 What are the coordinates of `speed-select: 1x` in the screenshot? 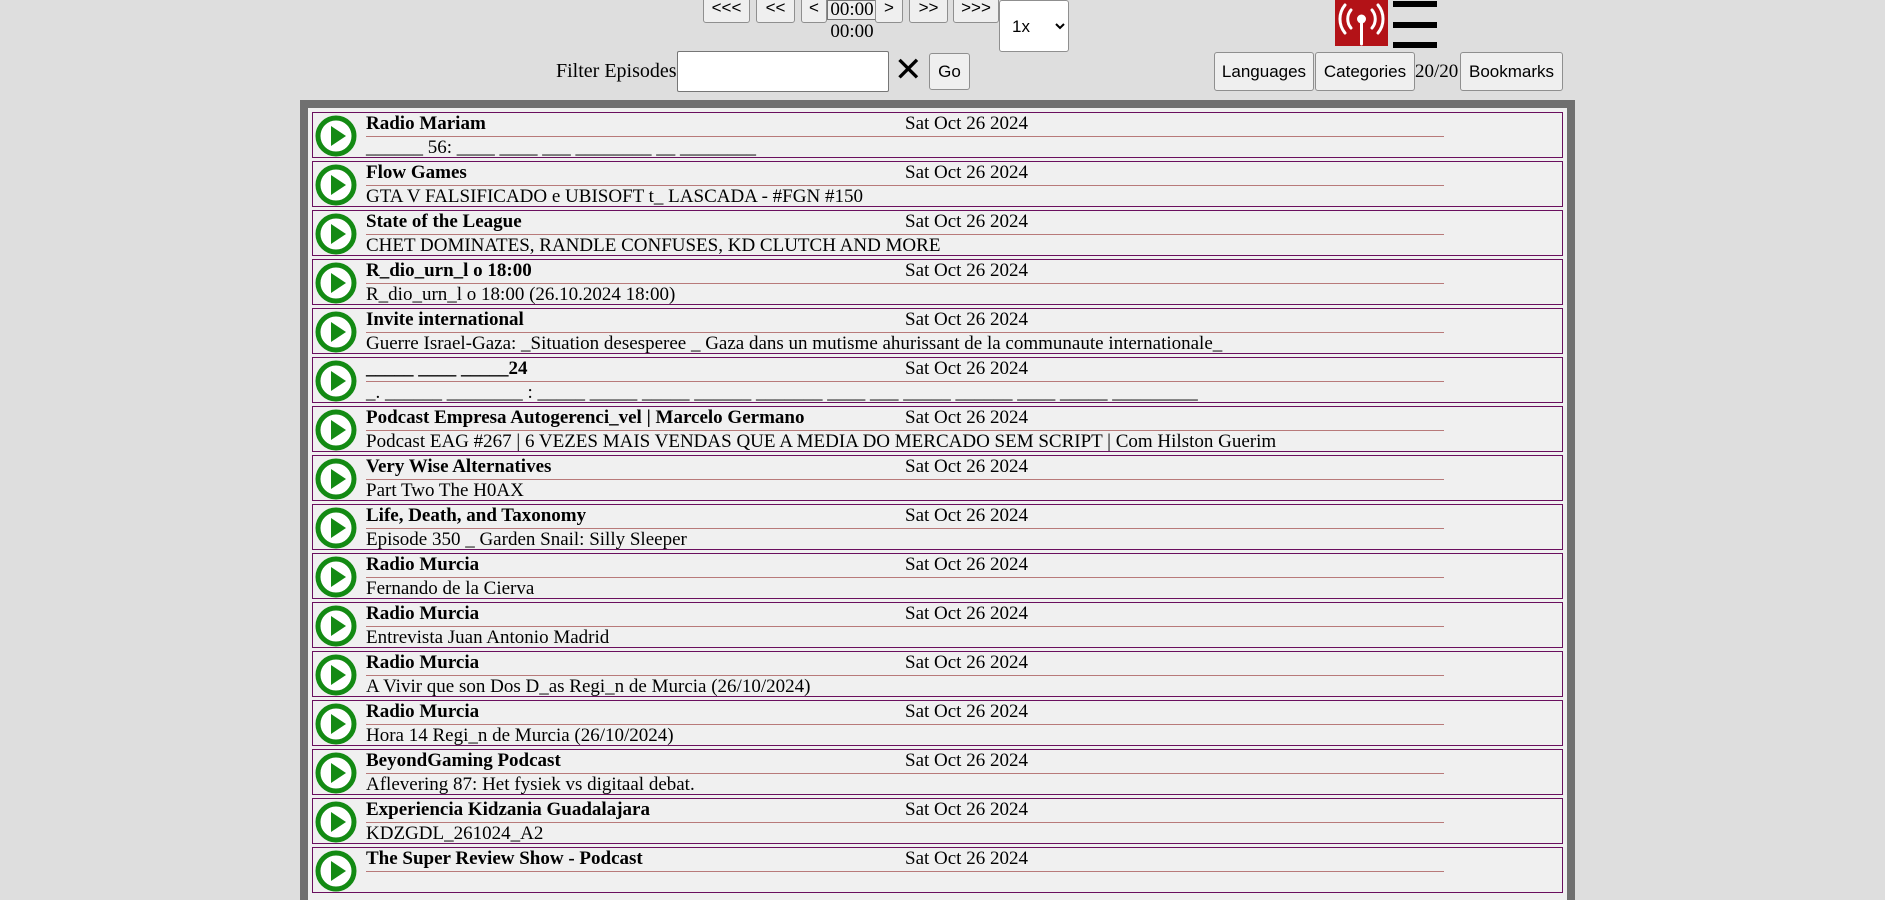 It's located at (1034, 26).